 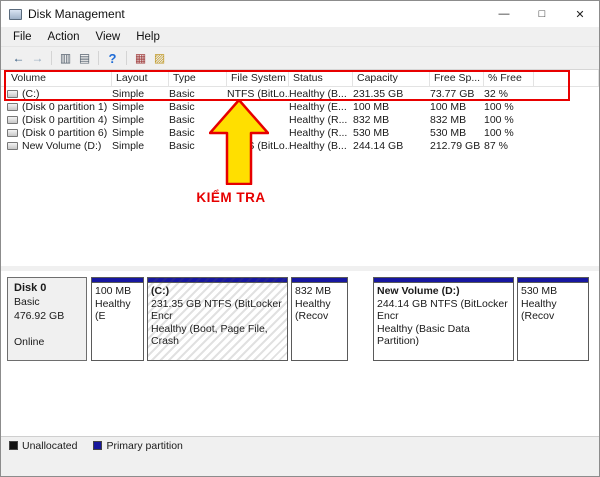 What do you see at coordinates (448, 119) in the screenshot?
I see `volume-free-space: 832 MB` at bounding box center [448, 119].